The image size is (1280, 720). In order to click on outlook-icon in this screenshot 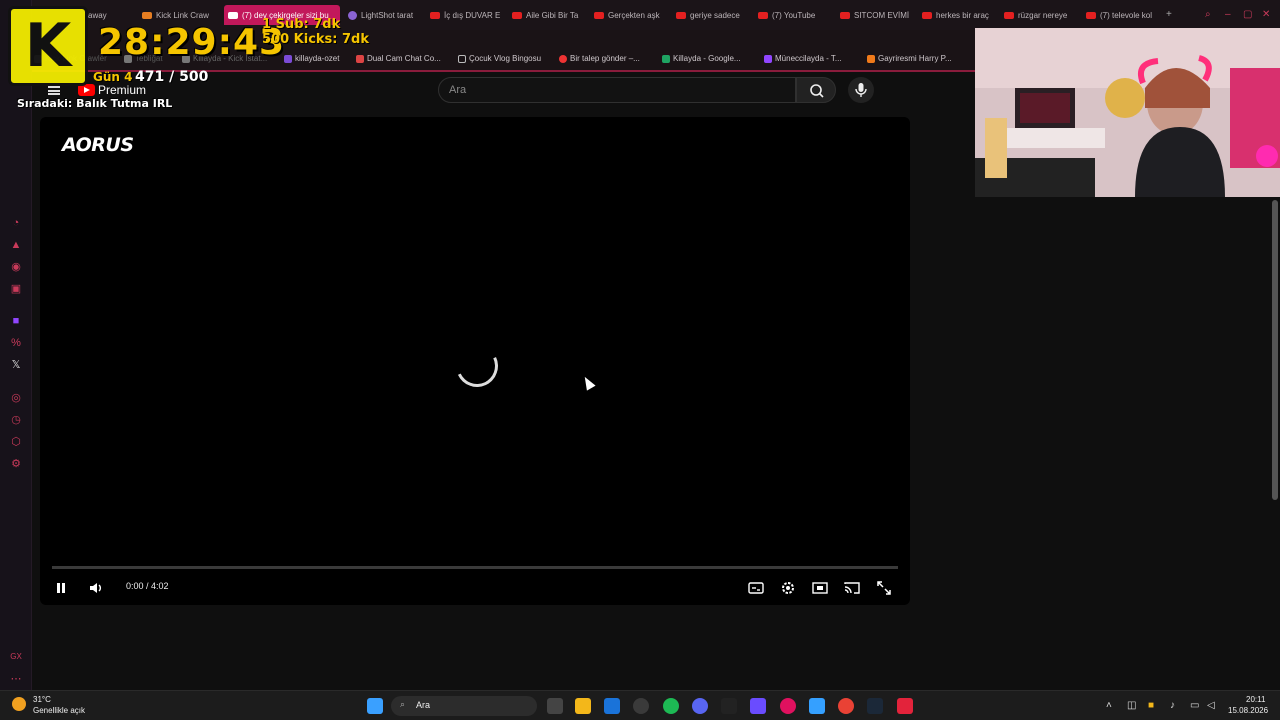, I will do `click(612, 706)`.